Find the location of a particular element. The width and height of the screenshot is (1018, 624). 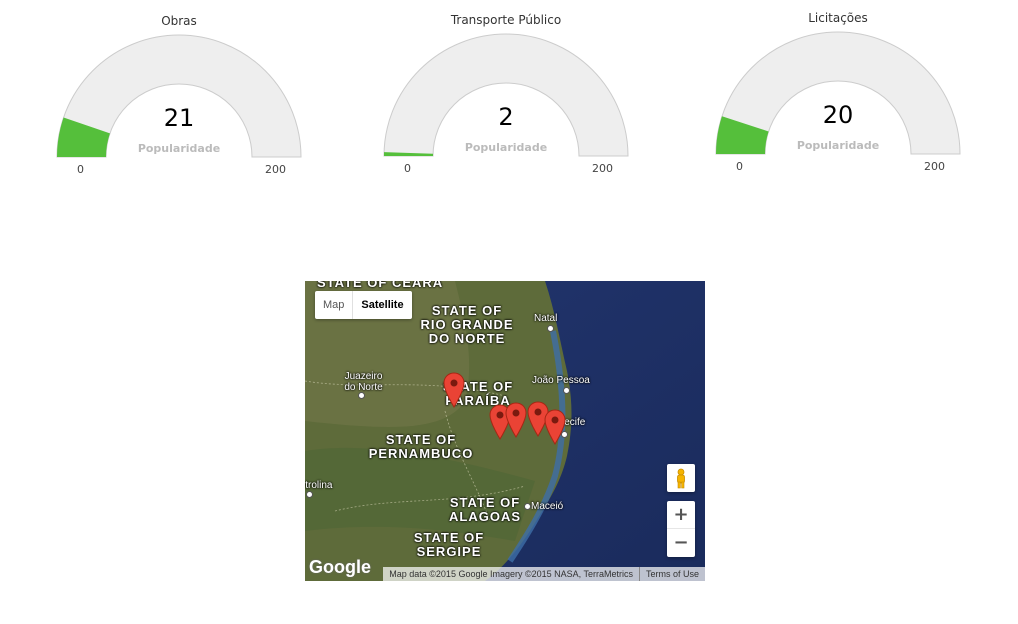

zoom-out-button: − is located at coordinates (681, 543).